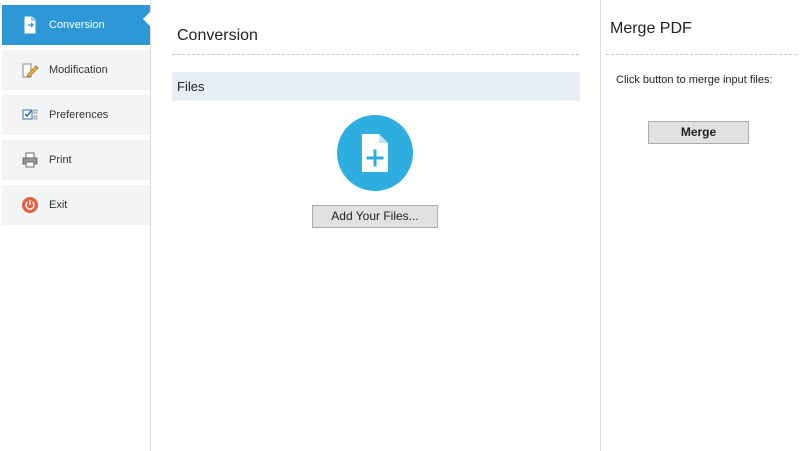 Image resolution: width=802 pixels, height=451 pixels. I want to click on sidebar-item-label: Preferences, so click(79, 115).